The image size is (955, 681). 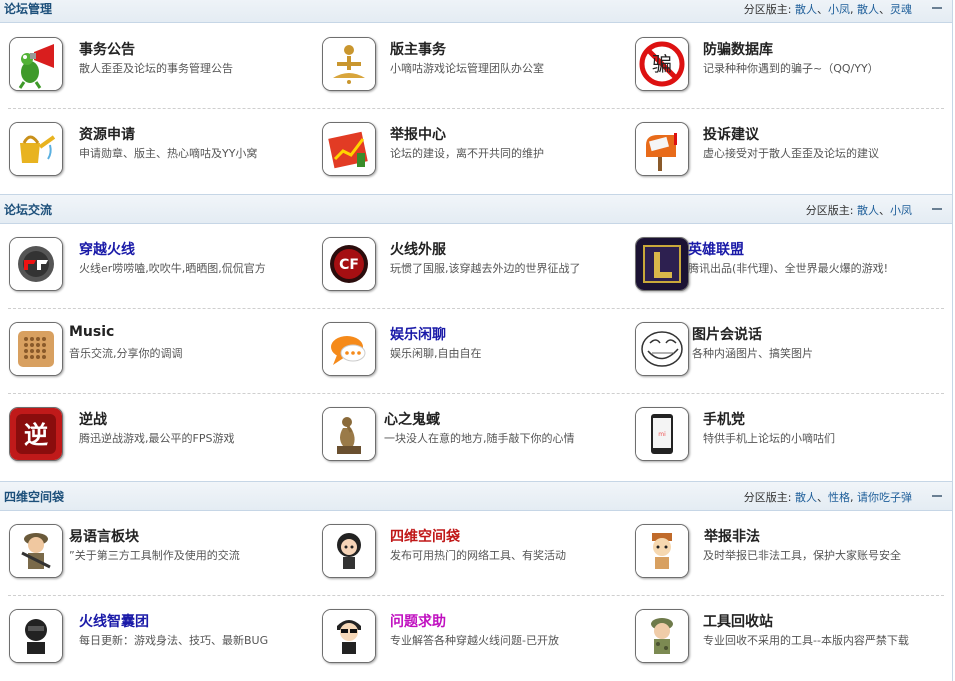 I want to click on section-moderators: 分区版主: 散人、小凤, so click(x=859, y=210).